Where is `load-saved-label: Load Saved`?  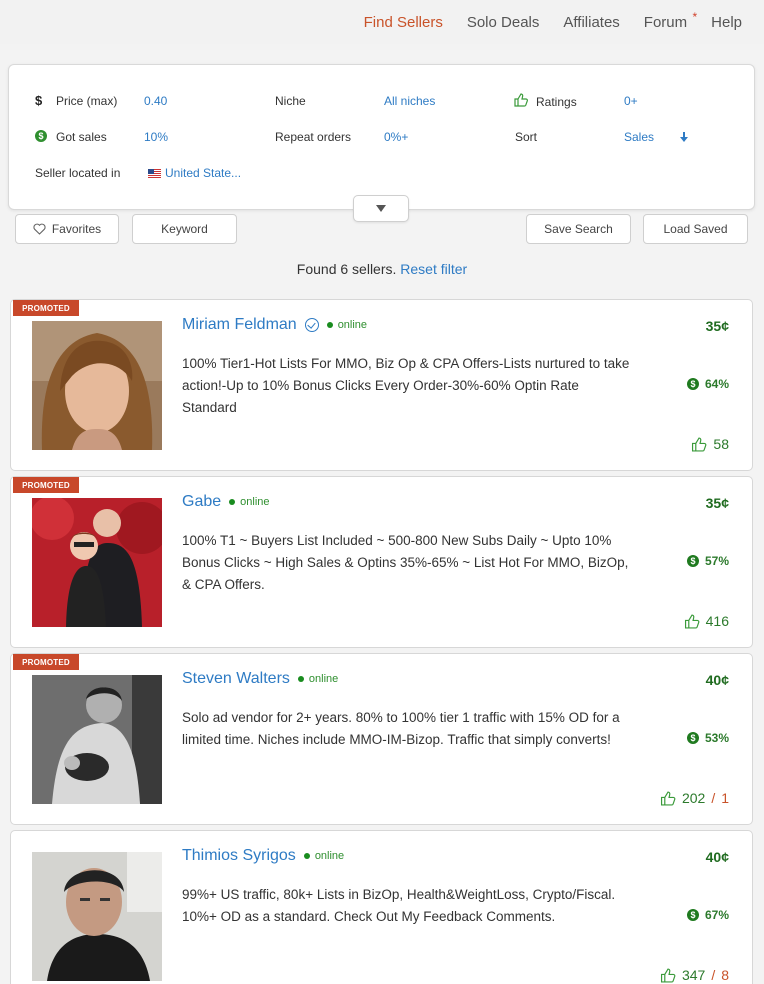
load-saved-label: Load Saved is located at coordinates (695, 229).